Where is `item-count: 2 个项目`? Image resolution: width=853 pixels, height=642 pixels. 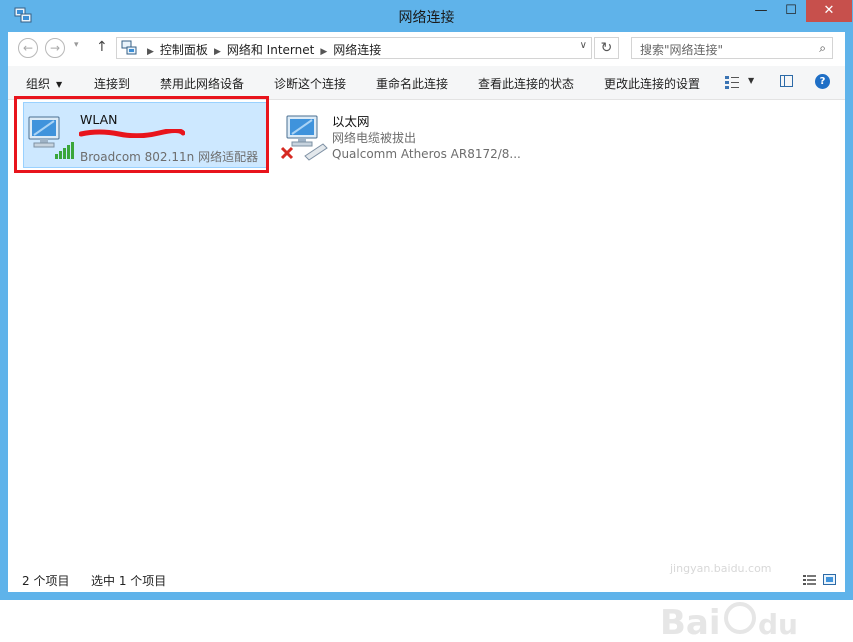 item-count: 2 个项目 is located at coordinates (46, 581).